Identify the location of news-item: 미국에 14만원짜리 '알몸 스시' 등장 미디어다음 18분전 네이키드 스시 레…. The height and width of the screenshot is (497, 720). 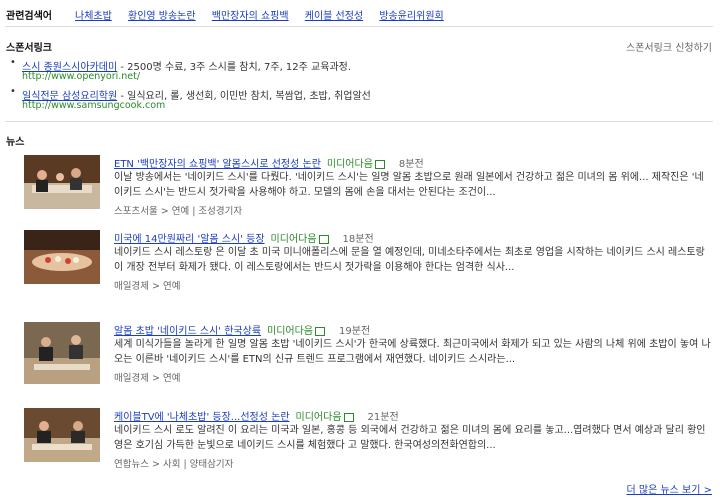
(369, 261).